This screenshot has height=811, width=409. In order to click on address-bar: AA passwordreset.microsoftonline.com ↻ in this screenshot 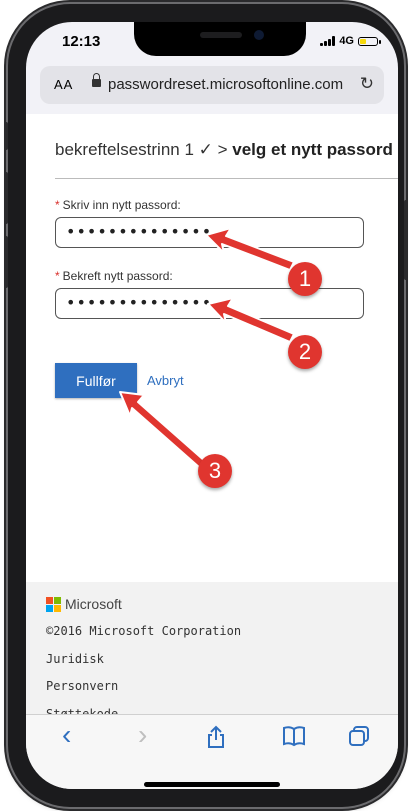, I will do `click(212, 85)`.